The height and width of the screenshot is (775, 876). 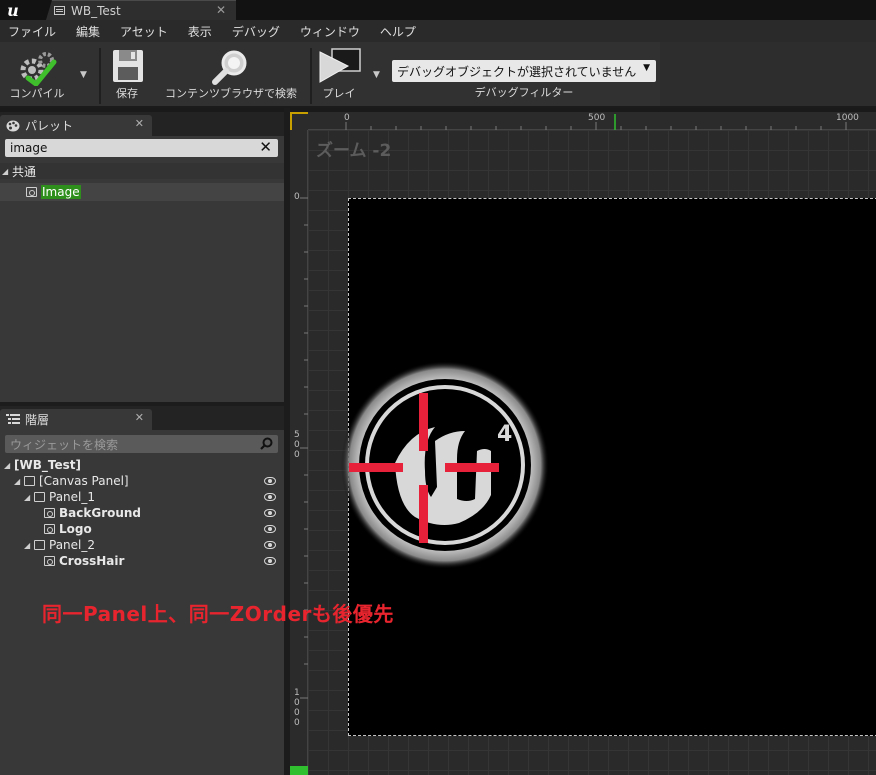 I want to click on document-tab-title: WB_Test, so click(x=96, y=10).